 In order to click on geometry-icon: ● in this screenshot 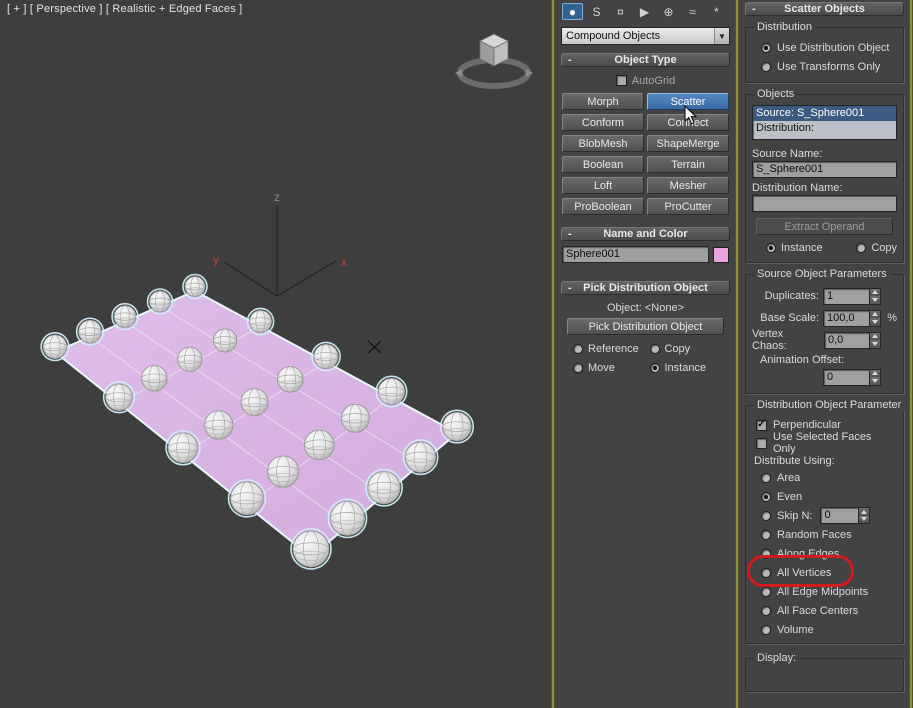, I will do `click(572, 11)`.